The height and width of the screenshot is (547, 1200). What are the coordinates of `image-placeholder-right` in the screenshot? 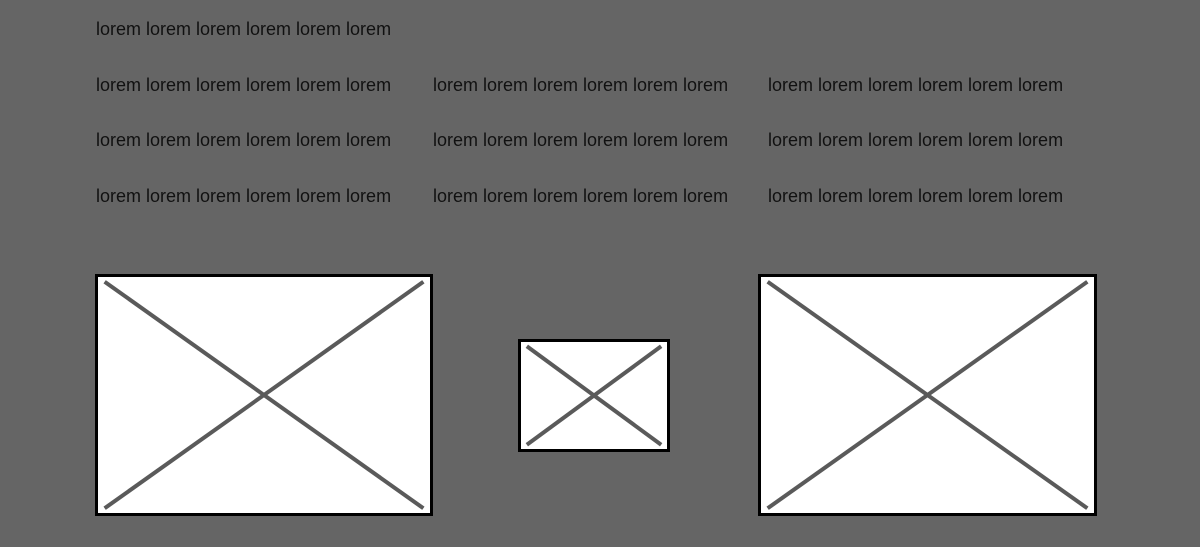 It's located at (927, 395).